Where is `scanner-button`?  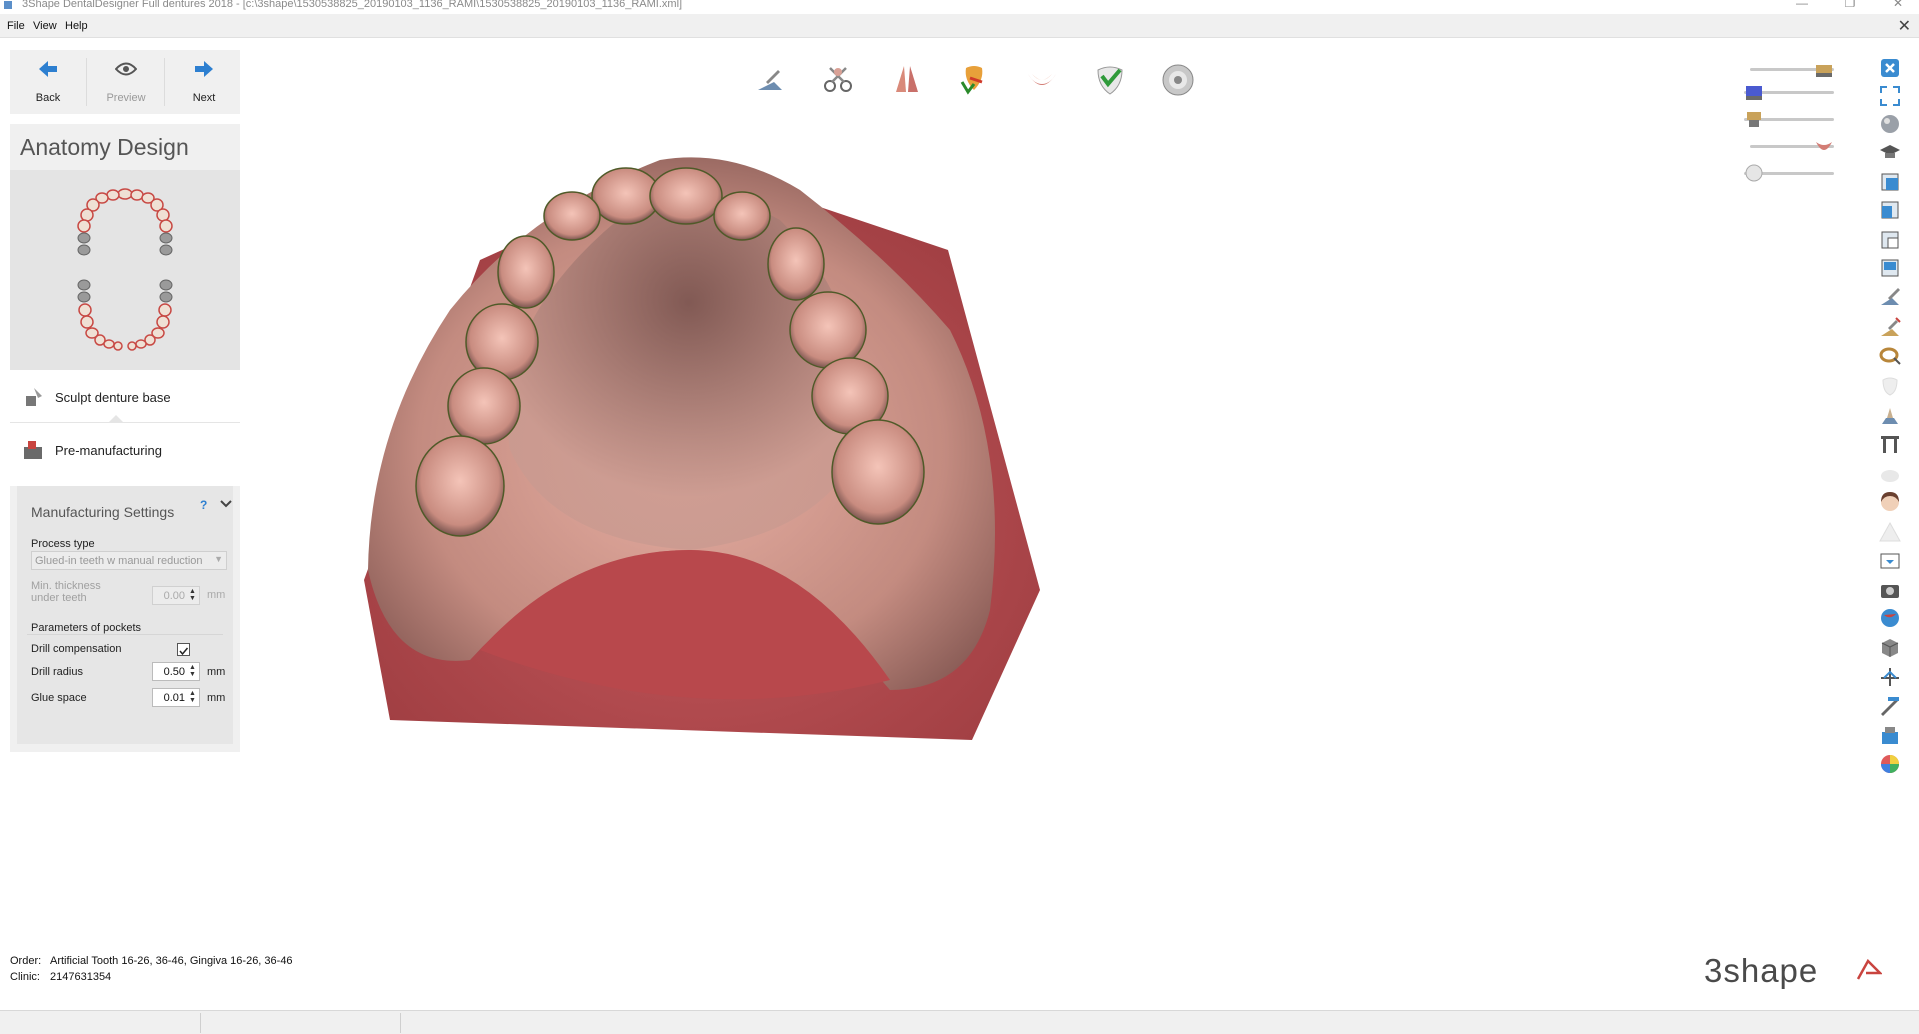
scanner-button is located at coordinates (1890, 736).